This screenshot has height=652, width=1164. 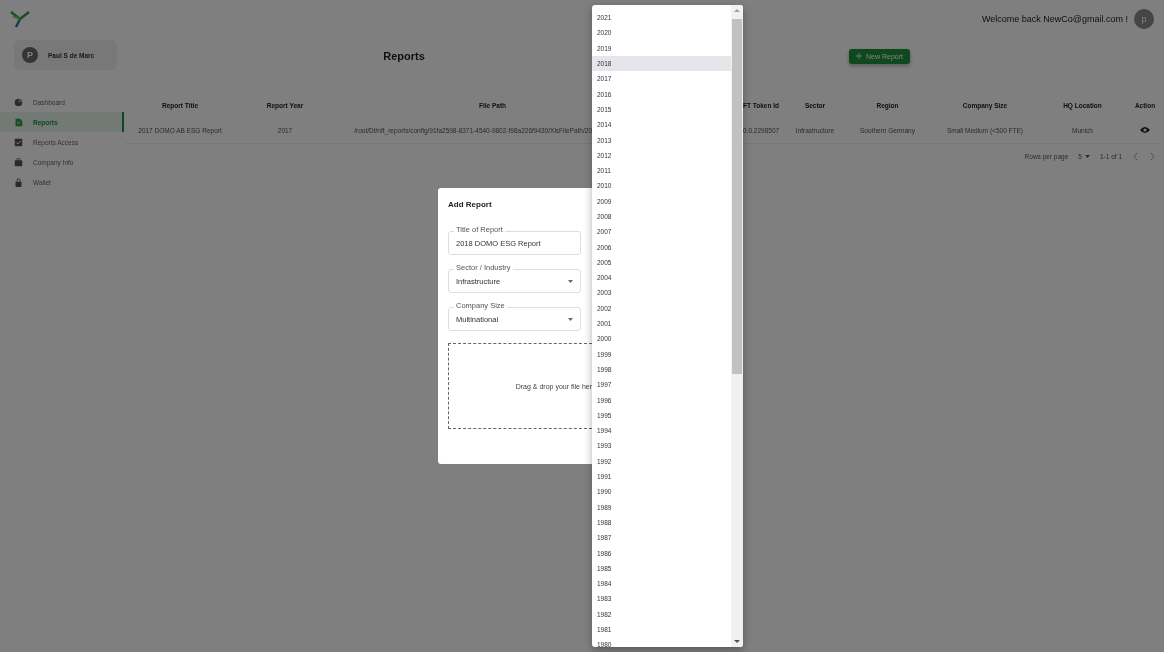 I want to click on eye-icon, so click(x=1145, y=130).